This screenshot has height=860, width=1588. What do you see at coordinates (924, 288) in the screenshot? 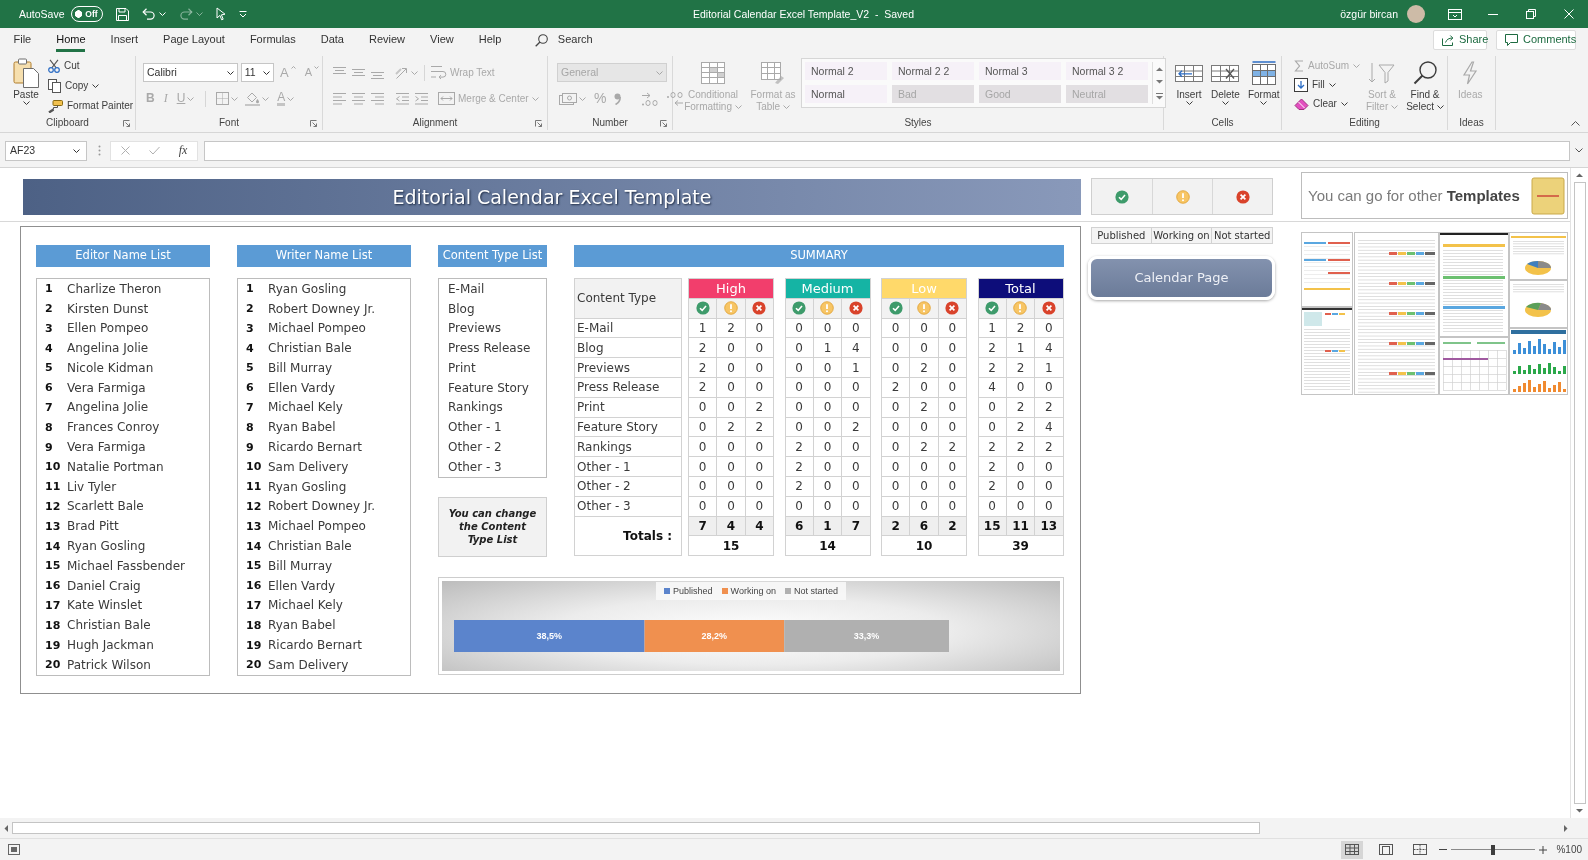
I see `priority-header: Low` at bounding box center [924, 288].